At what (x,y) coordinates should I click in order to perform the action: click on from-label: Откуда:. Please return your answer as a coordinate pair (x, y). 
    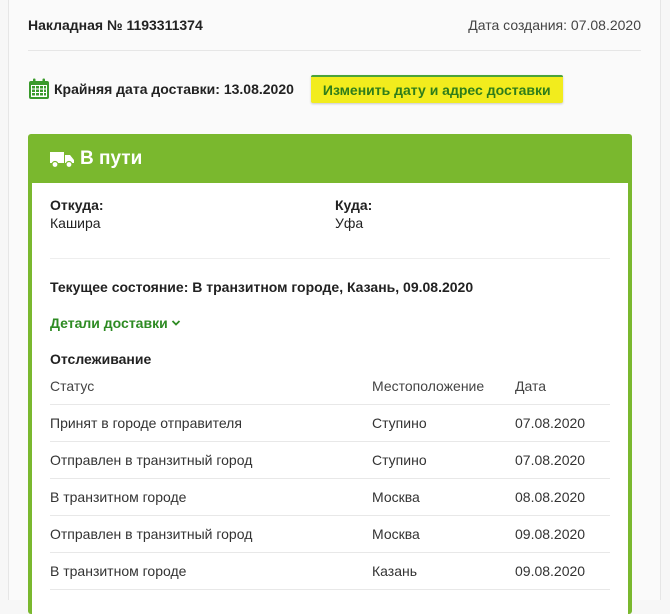
    Looking at the image, I should click on (77, 205).